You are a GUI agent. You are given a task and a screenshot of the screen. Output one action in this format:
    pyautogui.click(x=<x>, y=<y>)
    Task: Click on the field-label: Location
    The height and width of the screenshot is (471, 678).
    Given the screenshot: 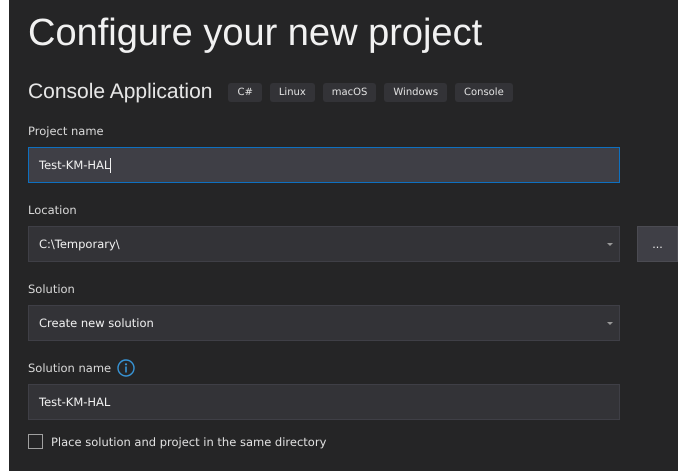 What is the action you would take?
    pyautogui.click(x=52, y=210)
    